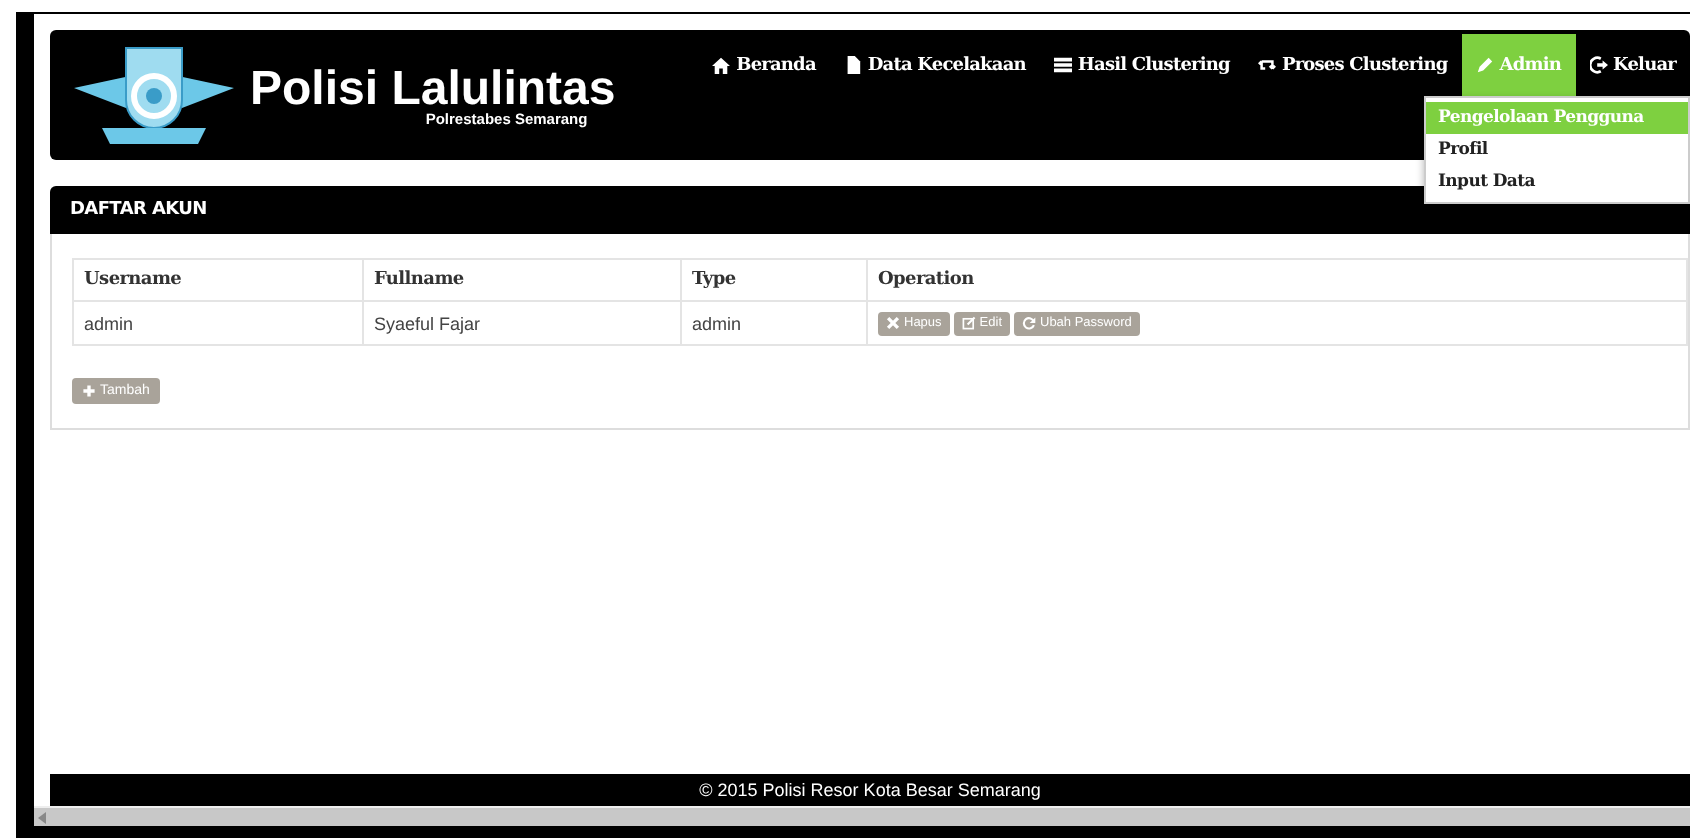  What do you see at coordinates (1029, 323) in the screenshot?
I see `refresh-icon` at bounding box center [1029, 323].